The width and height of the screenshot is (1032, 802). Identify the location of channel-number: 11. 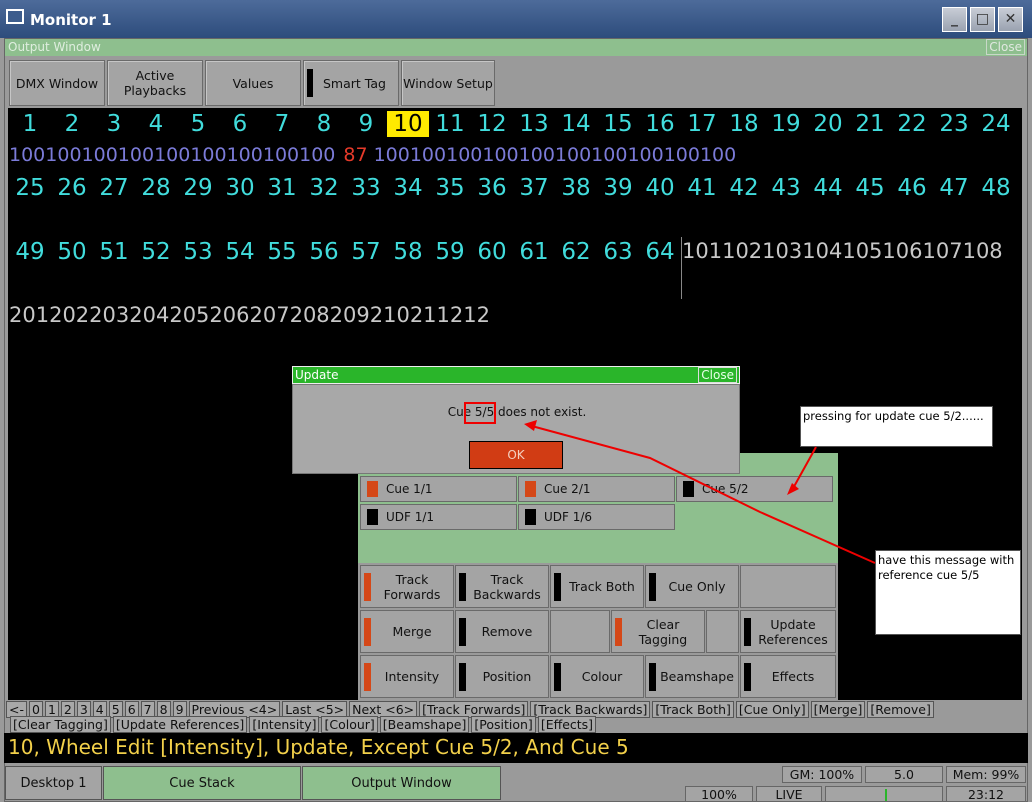
(450, 124).